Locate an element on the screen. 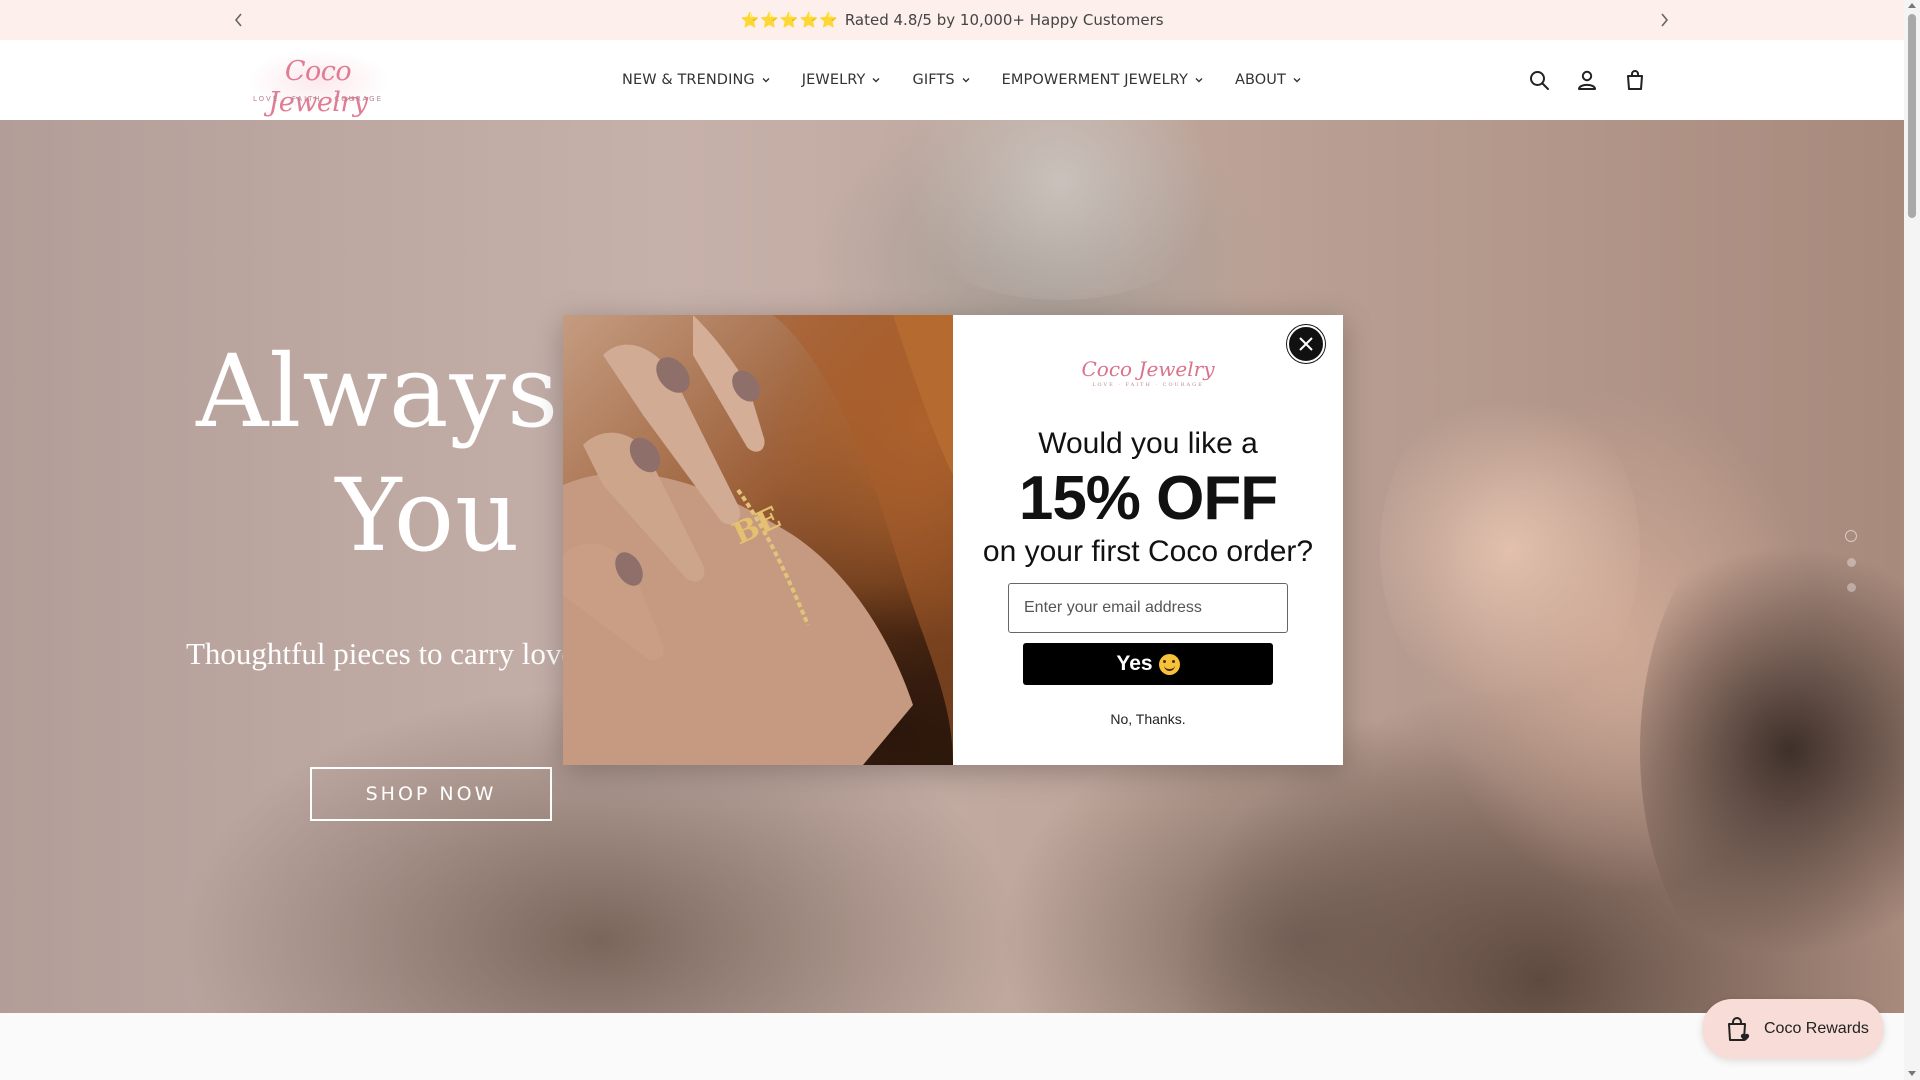 Image resolution: width=1920 pixels, height=1080 pixels. chevron-right-icon is located at coordinates (1665, 20).